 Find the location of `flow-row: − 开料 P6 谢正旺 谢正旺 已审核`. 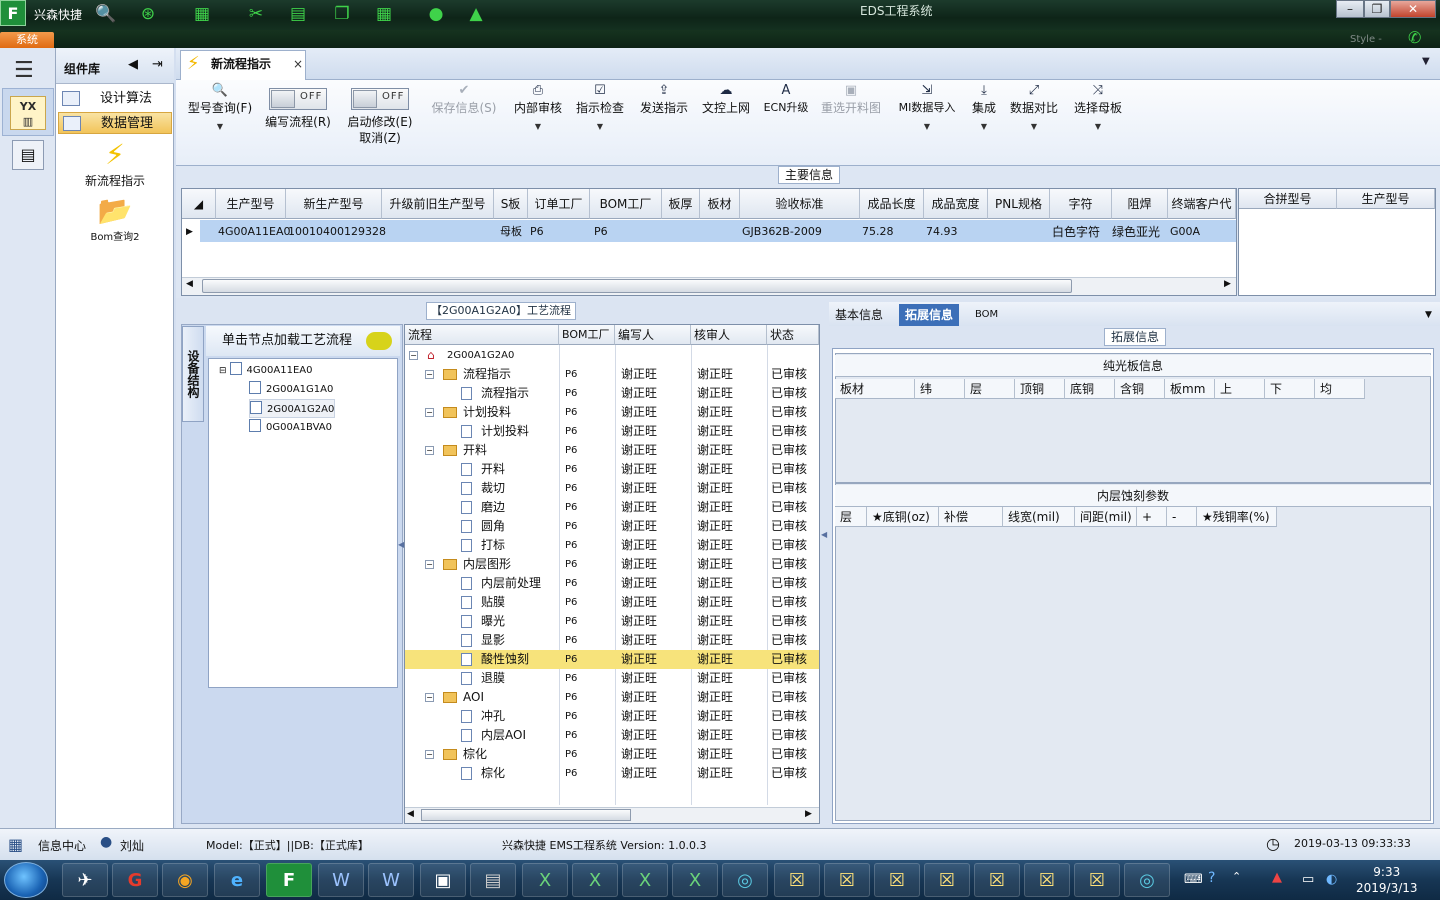

flow-row: − 开料 P6 谢正旺 谢正旺 已审核 is located at coordinates (612, 450).